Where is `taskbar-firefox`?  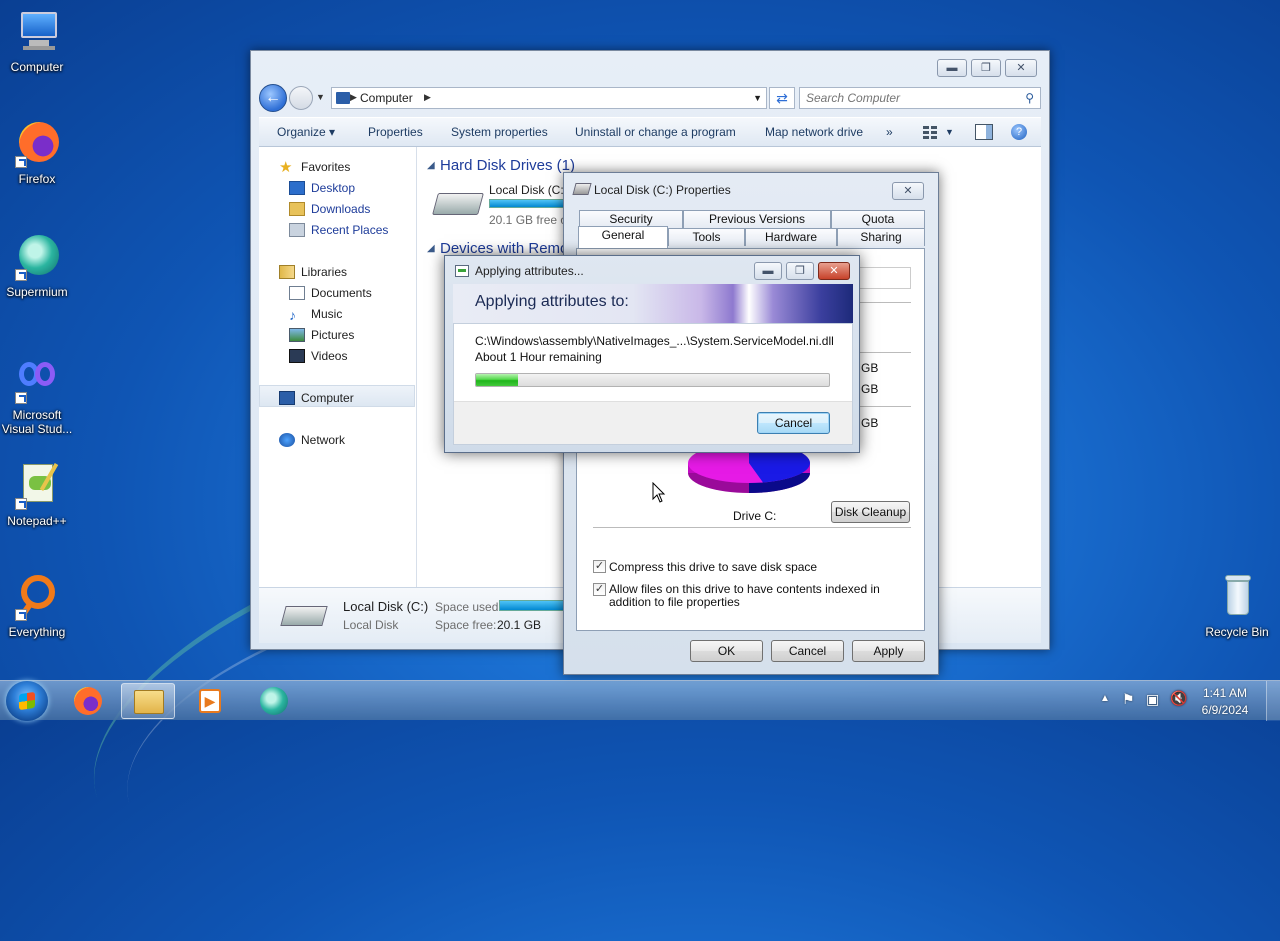
taskbar-firefox is located at coordinates (89, 701).